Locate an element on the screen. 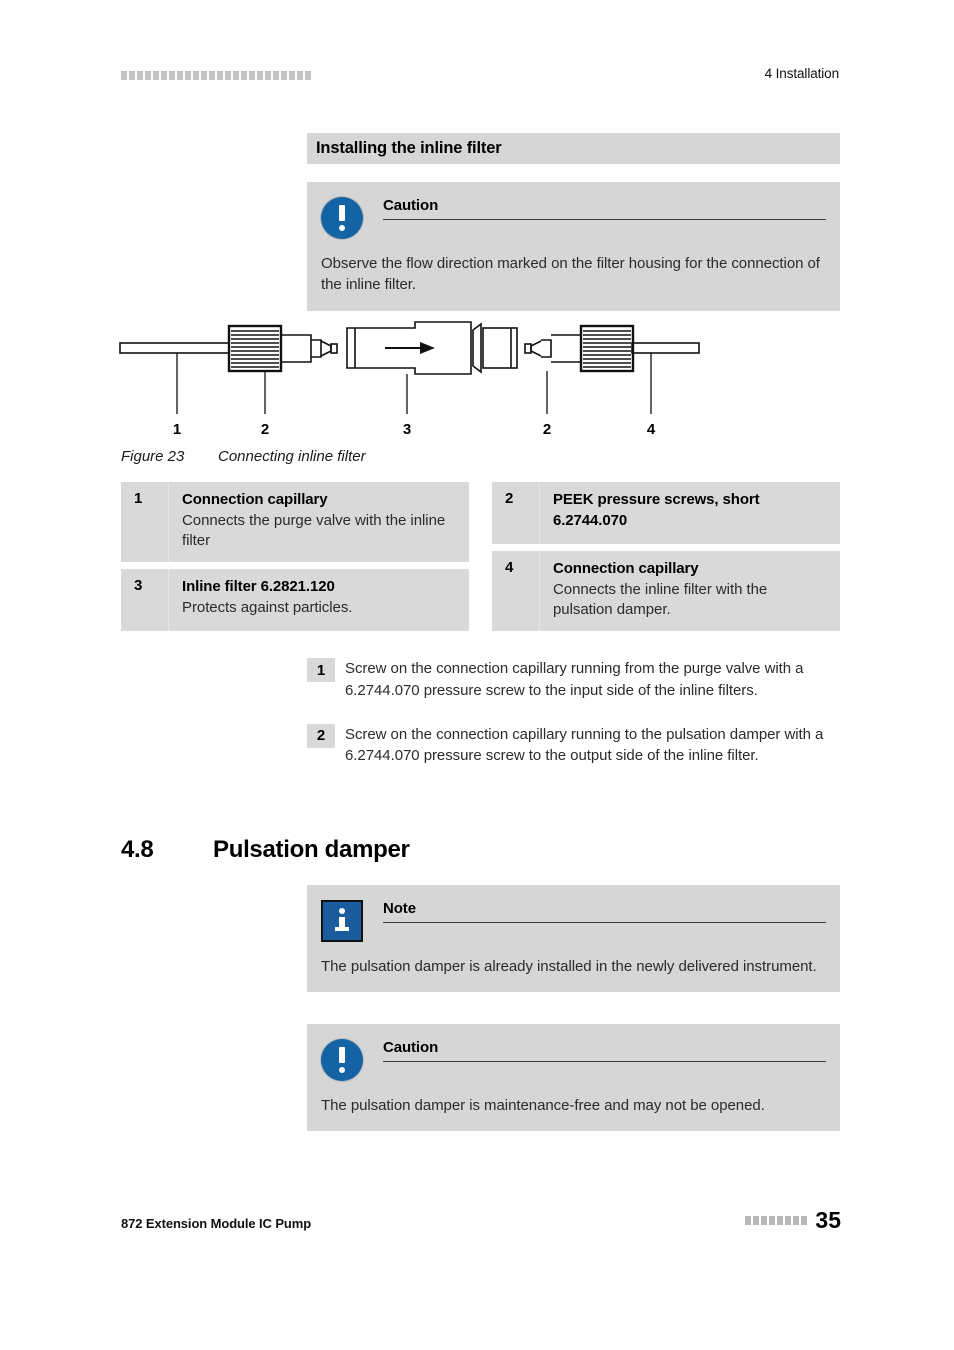 Image resolution: width=954 pixels, height=1350 pixels. note-rule is located at coordinates (604, 922).